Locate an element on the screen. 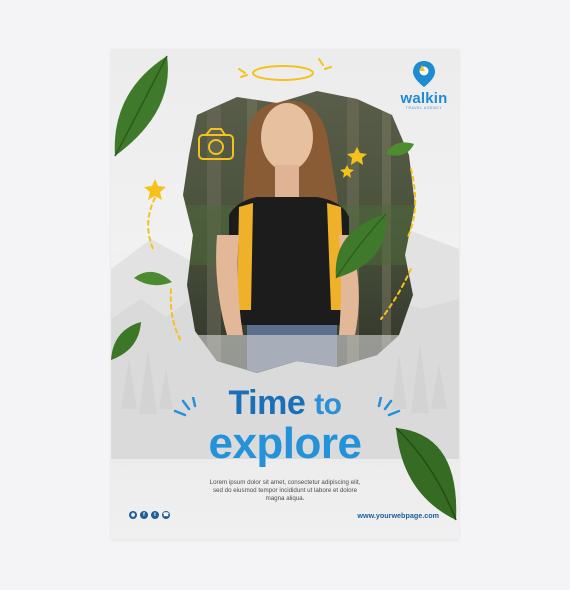 The image size is (570, 590). social-links: ◉ f t ☎ is located at coordinates (149, 515).